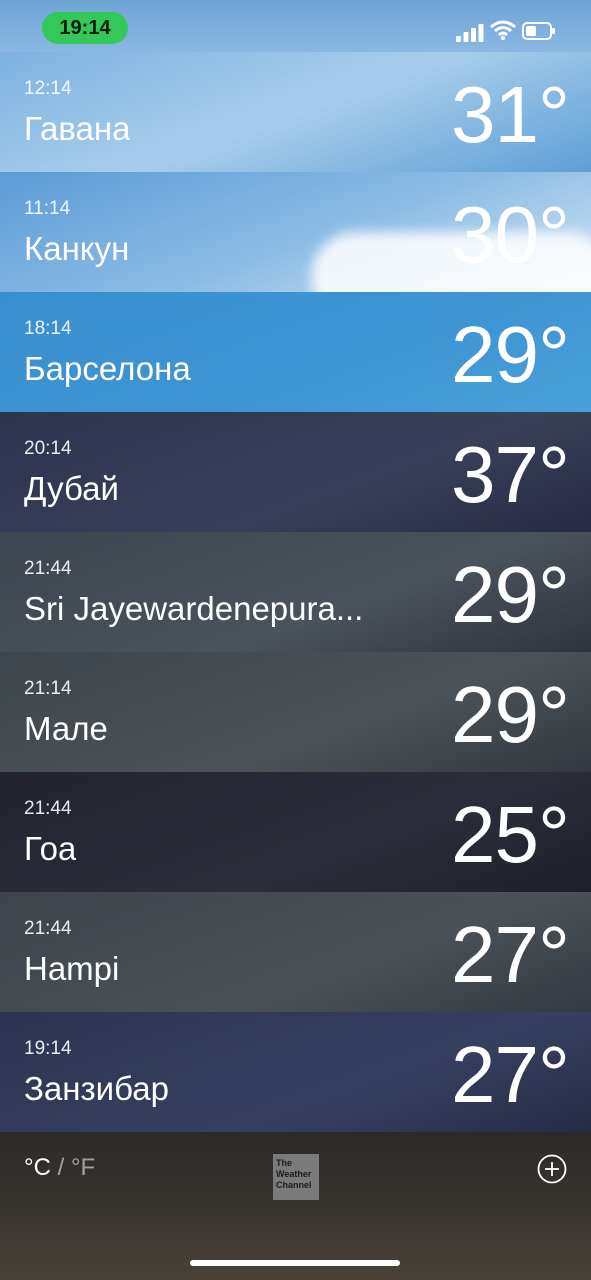 Image resolution: width=591 pixels, height=1280 pixels. I want to click on city-time: 19:14, so click(48, 1048).